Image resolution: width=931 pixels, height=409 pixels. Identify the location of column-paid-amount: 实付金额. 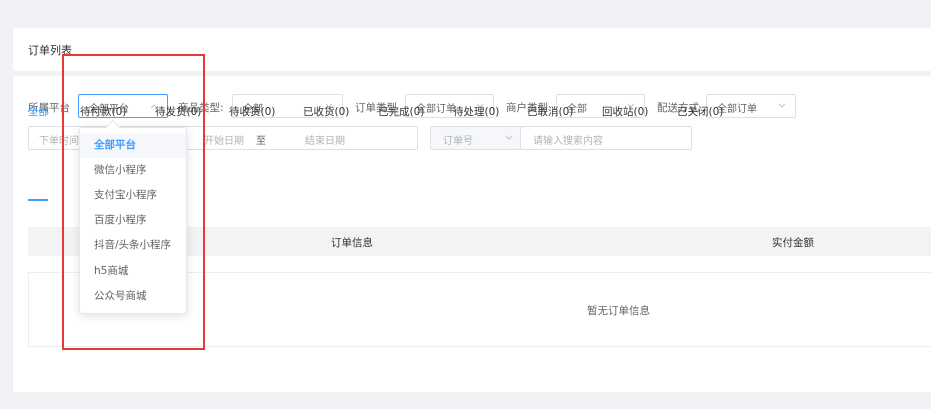
(793, 243).